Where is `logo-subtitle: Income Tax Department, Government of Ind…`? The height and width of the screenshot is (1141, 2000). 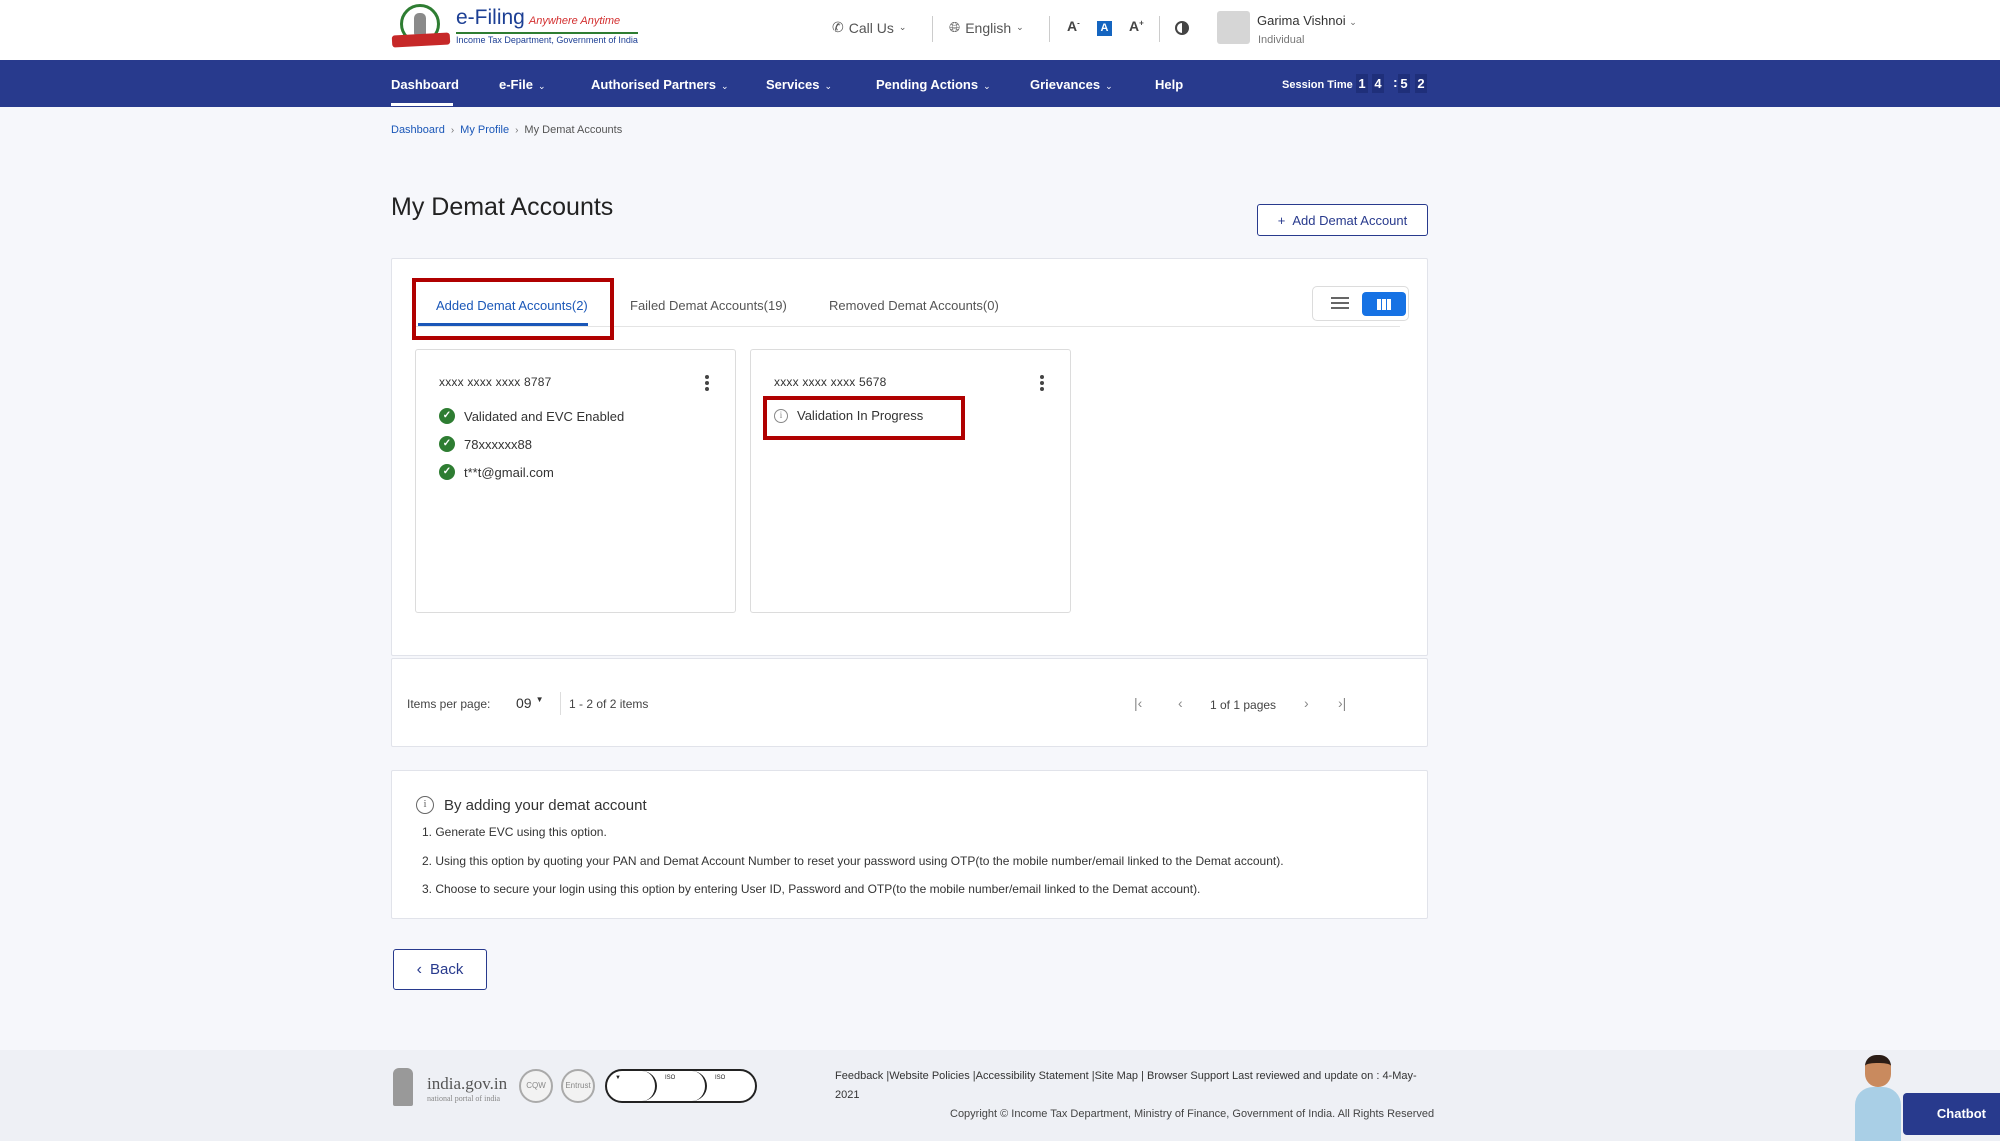 logo-subtitle: Income Tax Department, Government of Ind… is located at coordinates (547, 38).